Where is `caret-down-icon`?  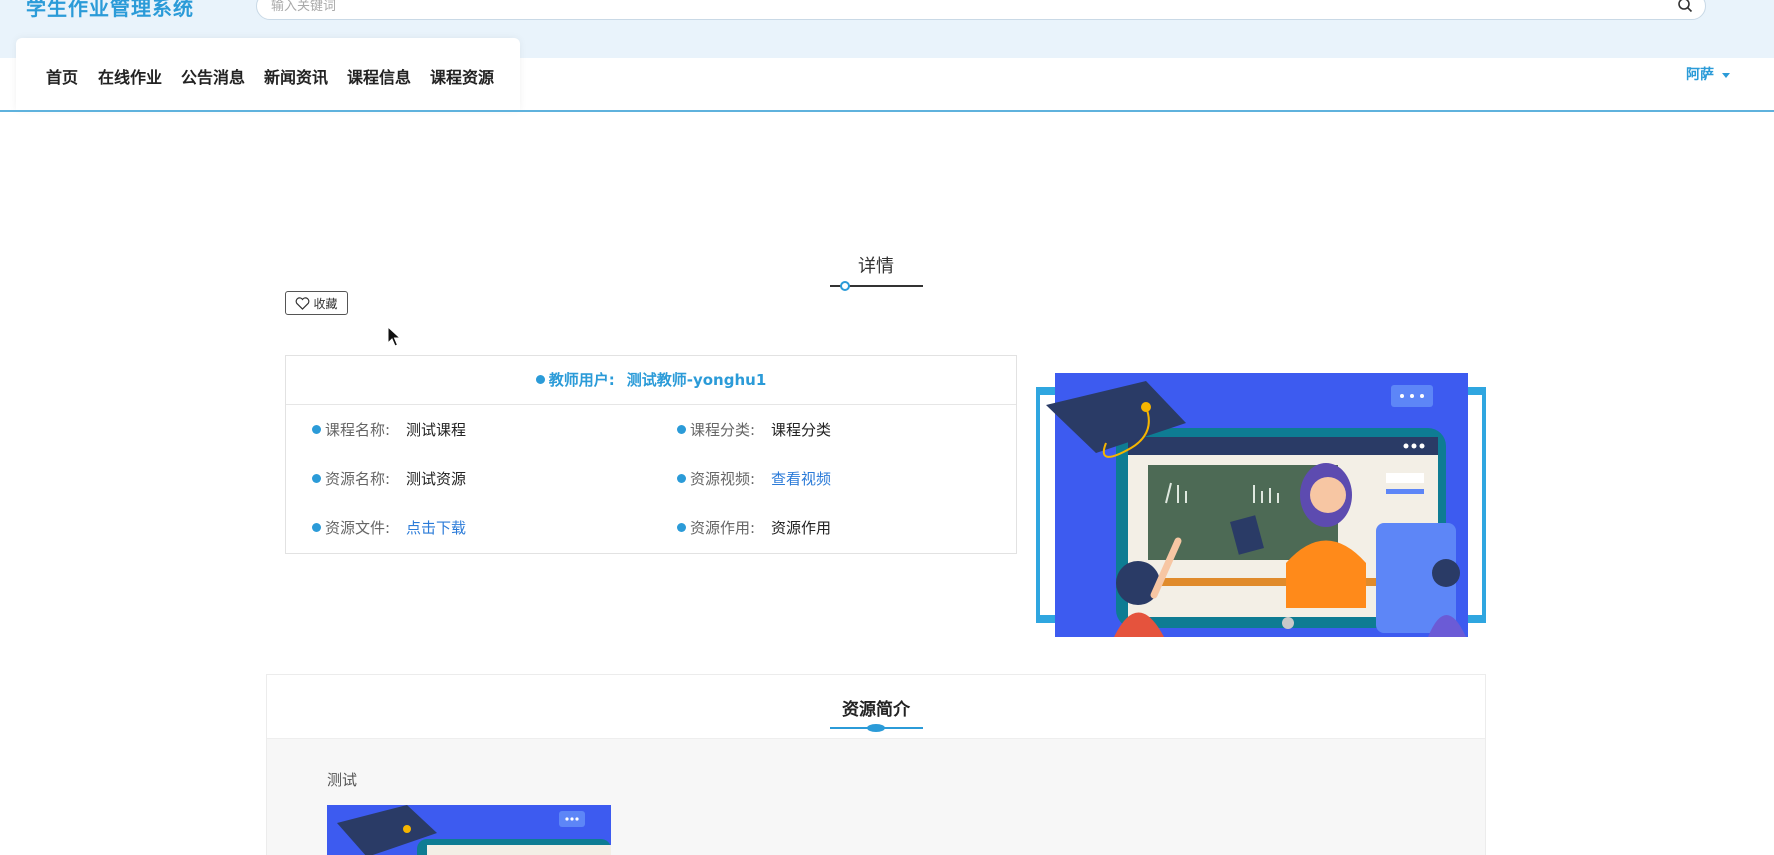
caret-down-icon is located at coordinates (1726, 75).